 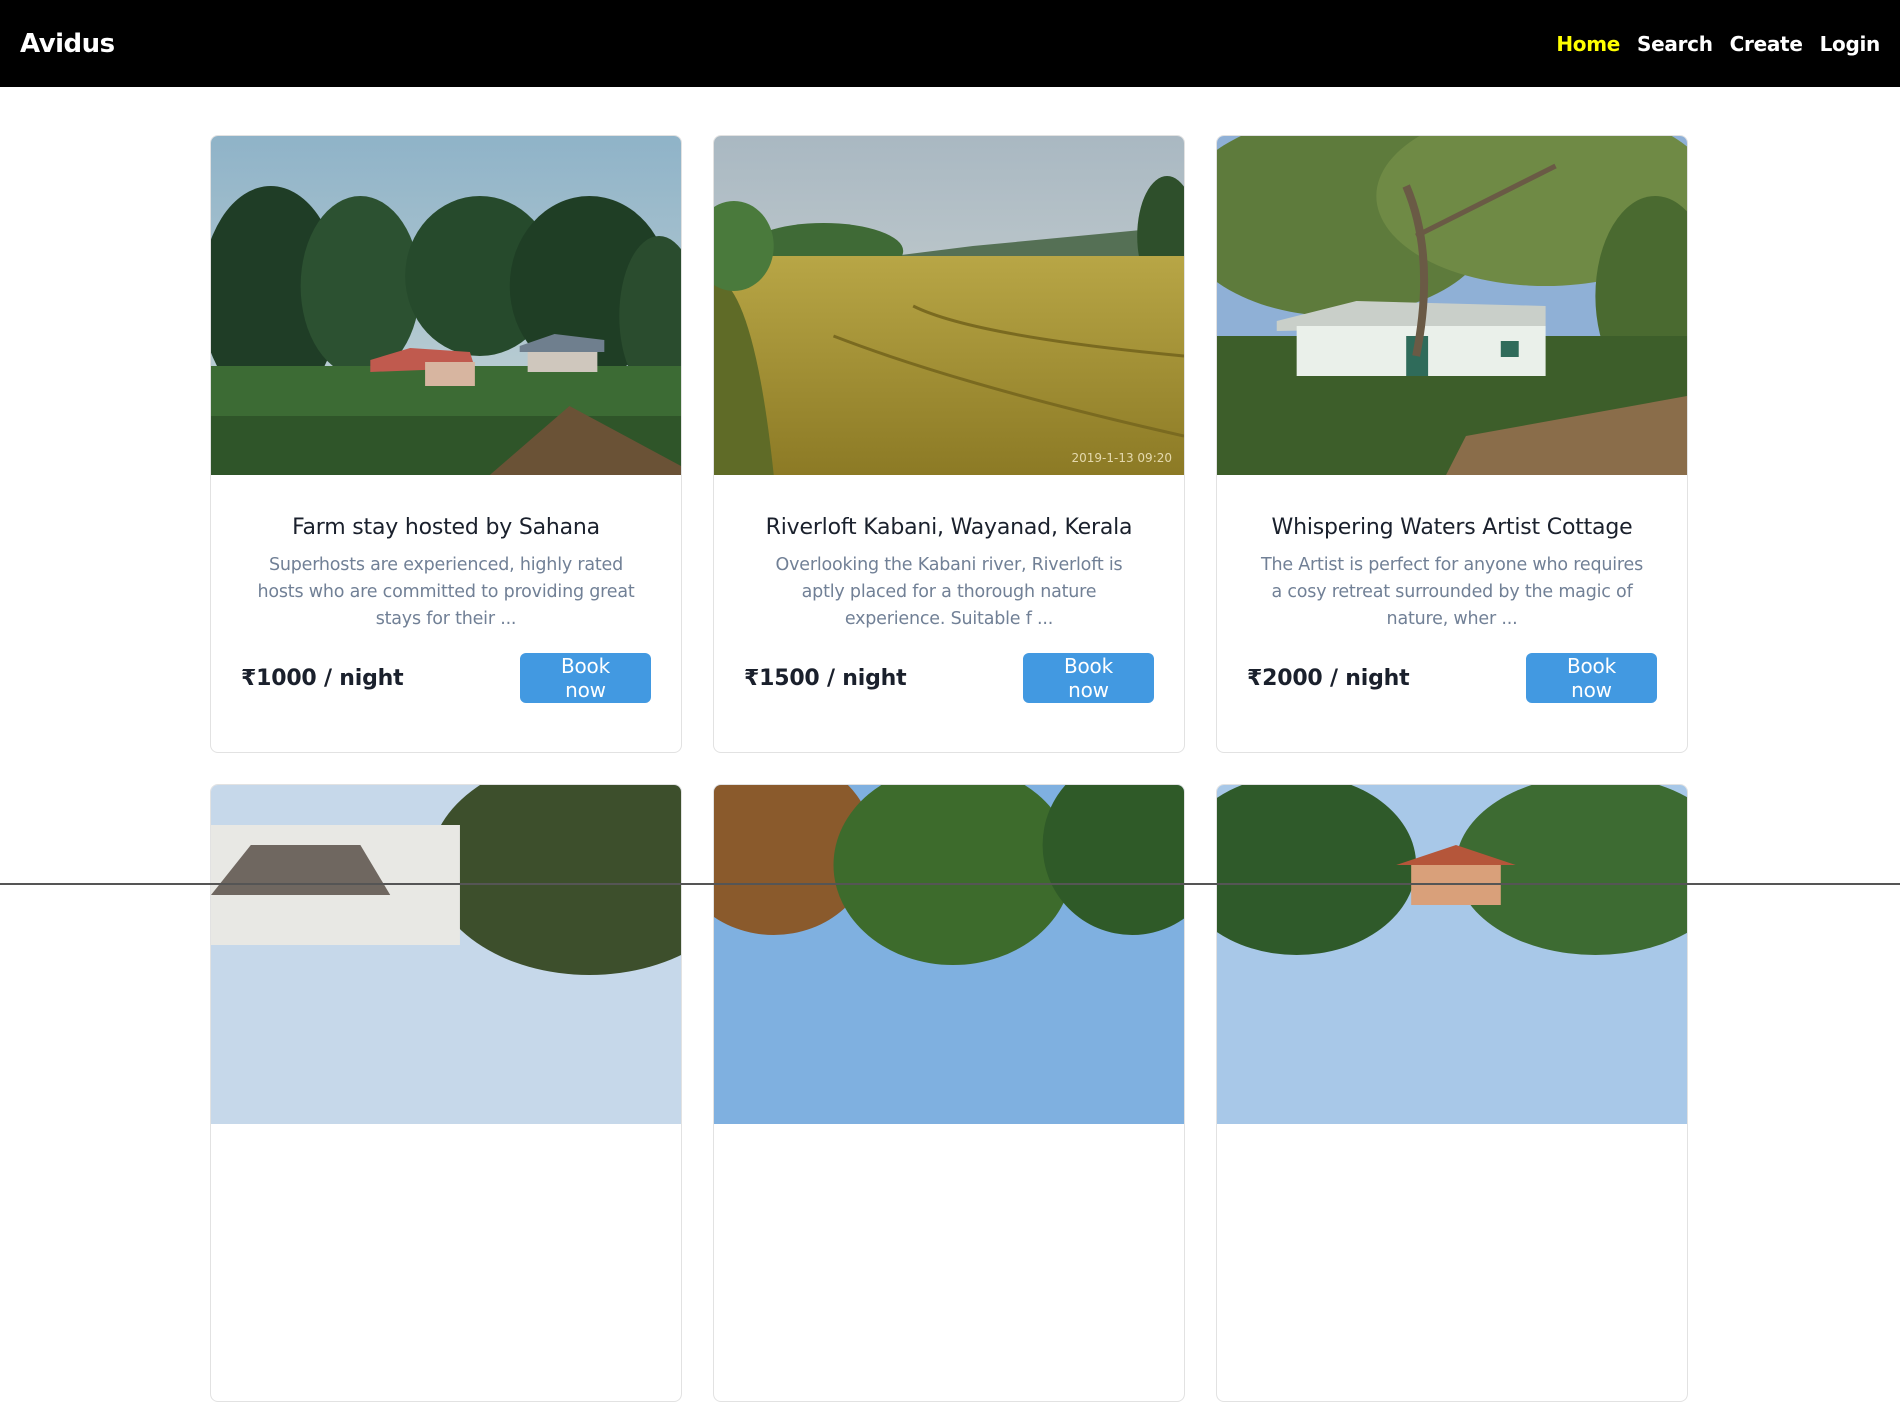 What do you see at coordinates (1675, 44) in the screenshot?
I see `nav-search: Search` at bounding box center [1675, 44].